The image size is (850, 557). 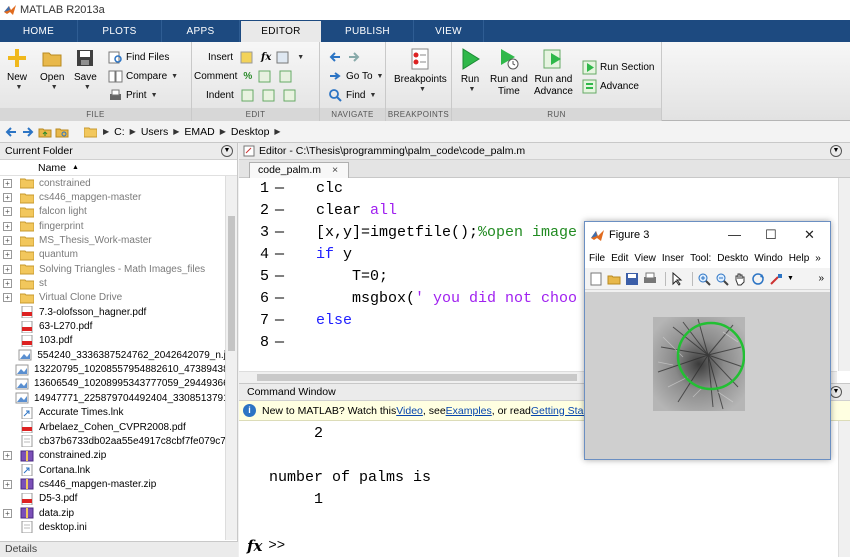 I want to click on advance-button: Advance, so click(x=610, y=86).